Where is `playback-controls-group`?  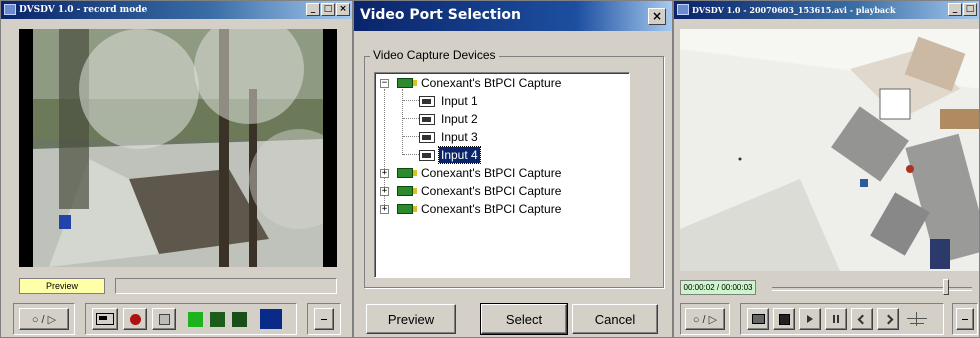
playback-controls-group is located at coordinates (842, 319).